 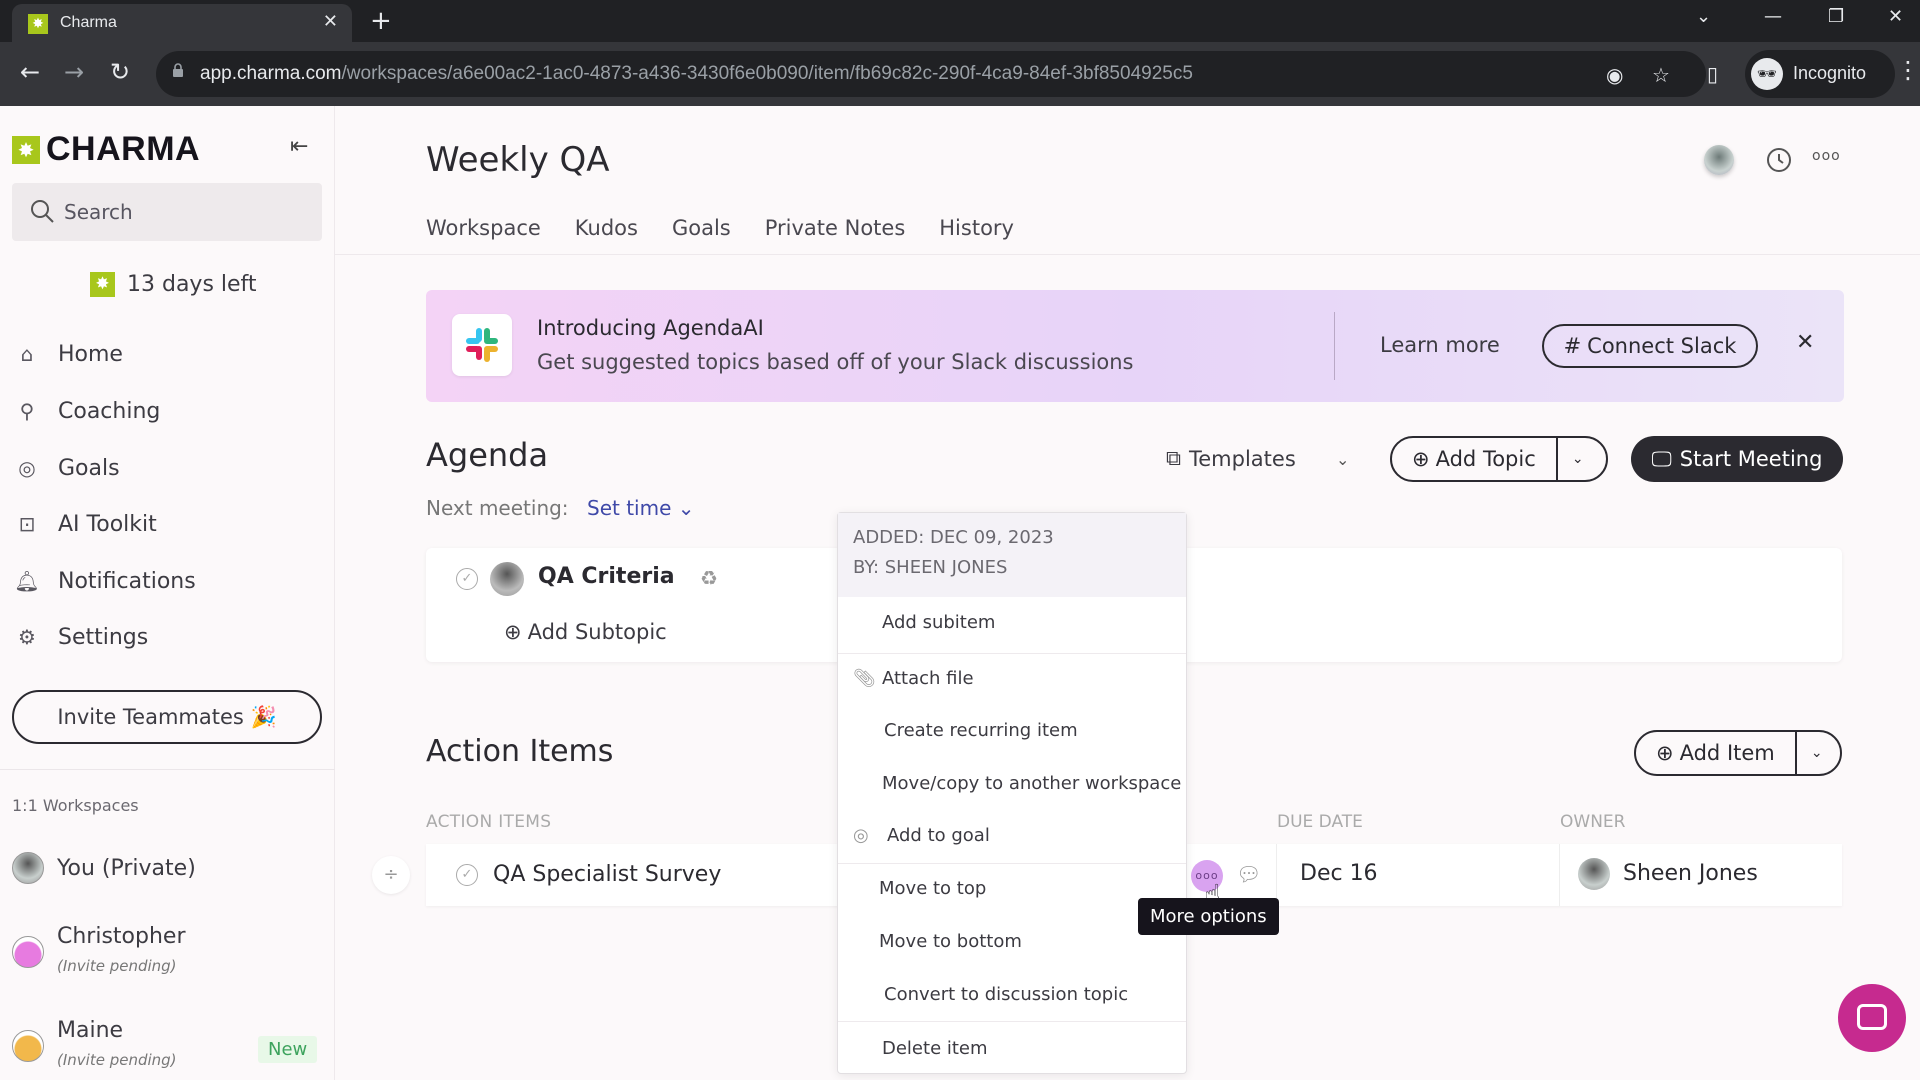 What do you see at coordinates (701, 228) in the screenshot?
I see `tab-goals: Goals` at bounding box center [701, 228].